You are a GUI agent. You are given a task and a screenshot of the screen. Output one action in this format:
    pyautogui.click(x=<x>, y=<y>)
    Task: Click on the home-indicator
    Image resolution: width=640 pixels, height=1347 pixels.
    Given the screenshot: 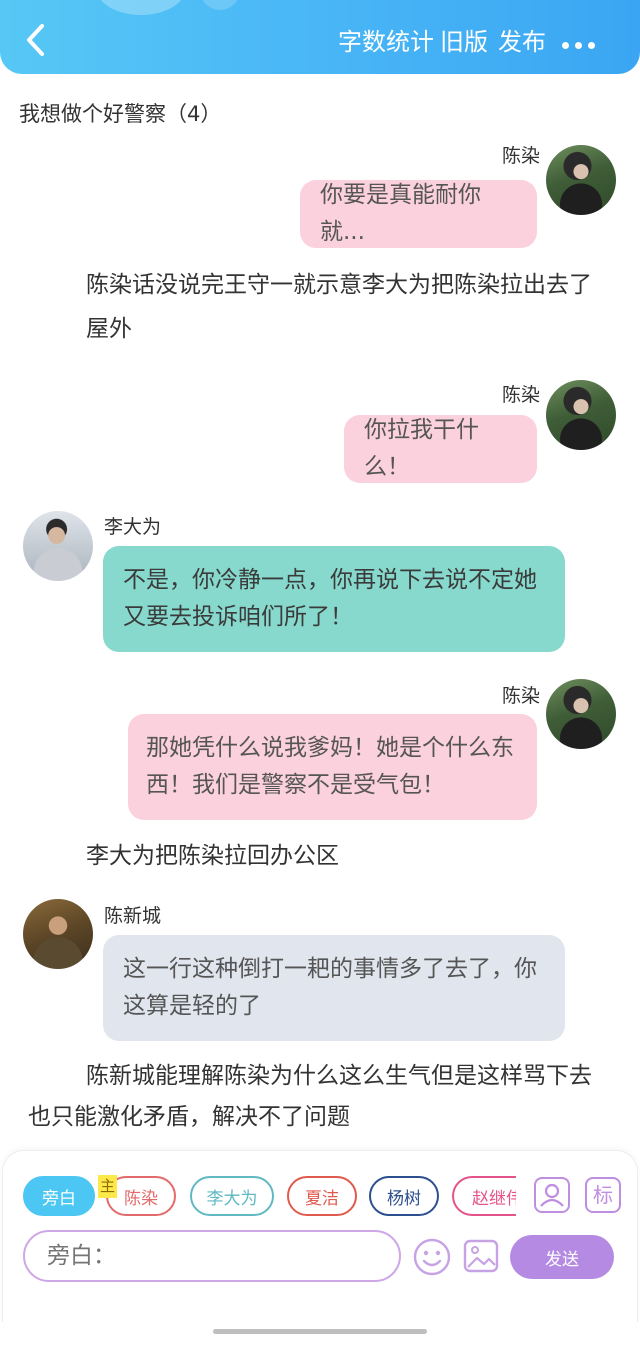 What is the action you would take?
    pyautogui.click(x=320, y=1331)
    